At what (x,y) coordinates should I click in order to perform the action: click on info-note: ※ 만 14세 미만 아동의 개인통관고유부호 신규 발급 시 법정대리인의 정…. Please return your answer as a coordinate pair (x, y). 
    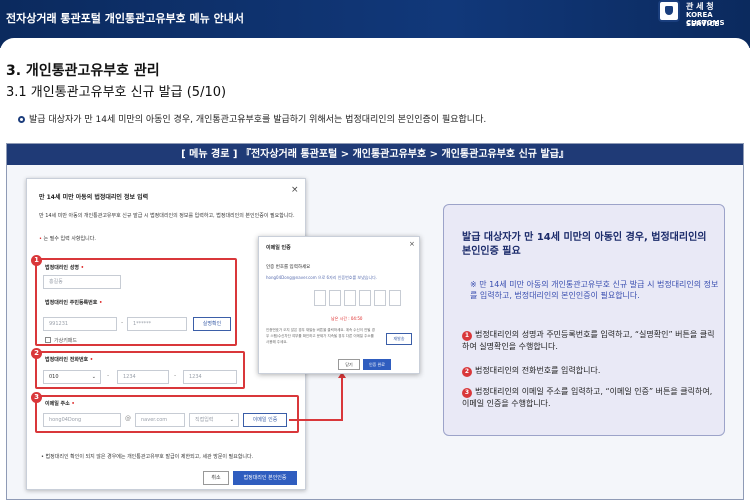
    Looking at the image, I should click on (594, 290).